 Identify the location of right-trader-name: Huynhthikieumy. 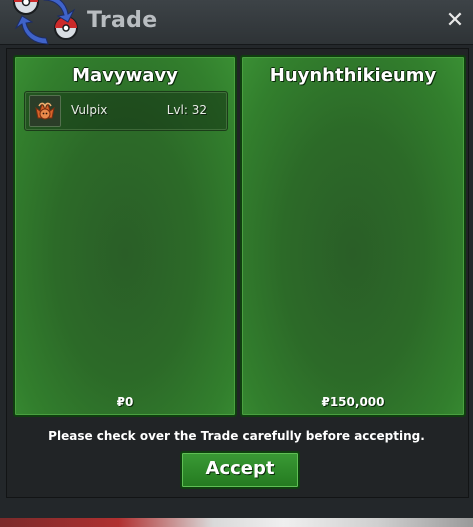
(353, 75).